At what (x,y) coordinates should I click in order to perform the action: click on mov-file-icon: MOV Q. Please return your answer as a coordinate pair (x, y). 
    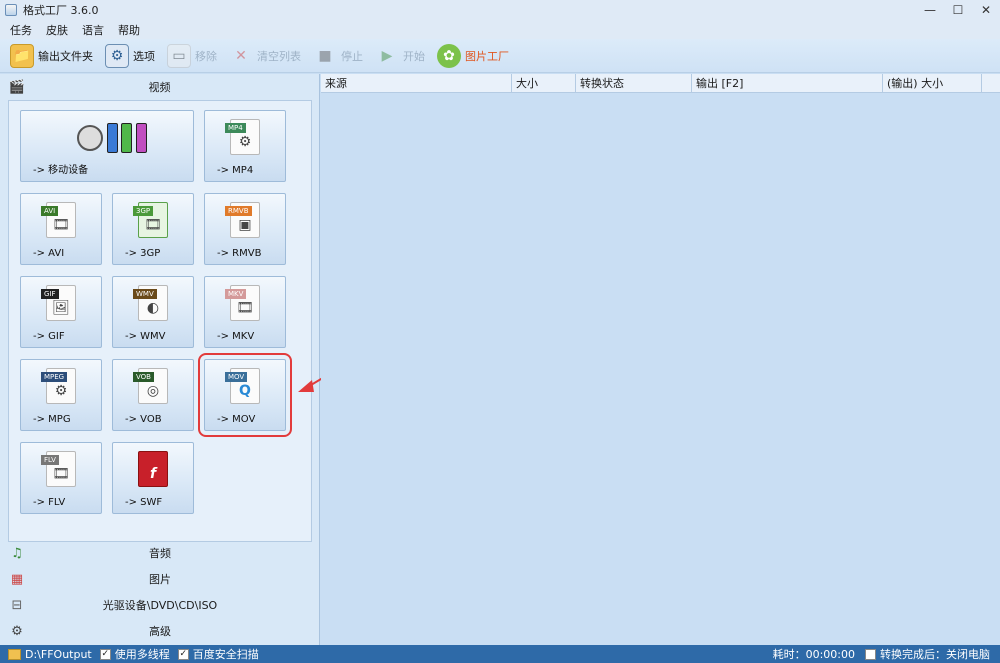
    Looking at the image, I should click on (242, 386).